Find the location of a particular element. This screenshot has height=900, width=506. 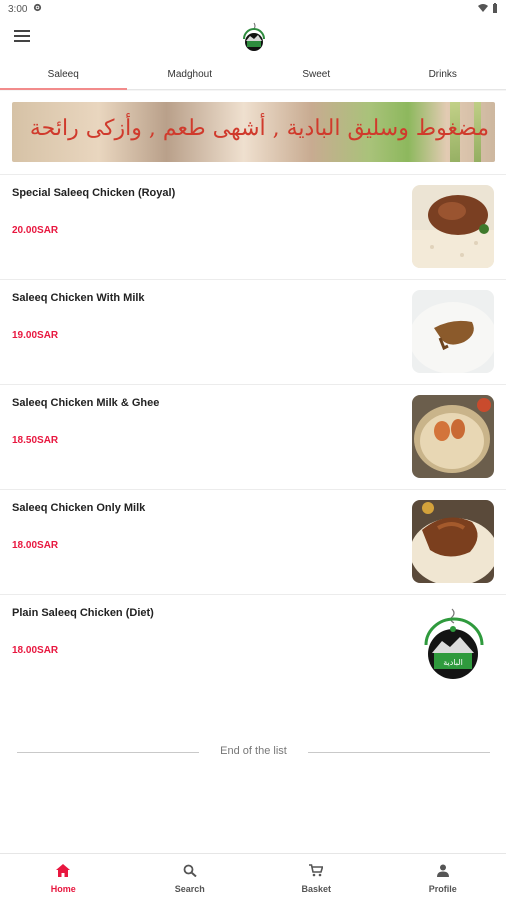

app-logo is located at coordinates (254, 37).